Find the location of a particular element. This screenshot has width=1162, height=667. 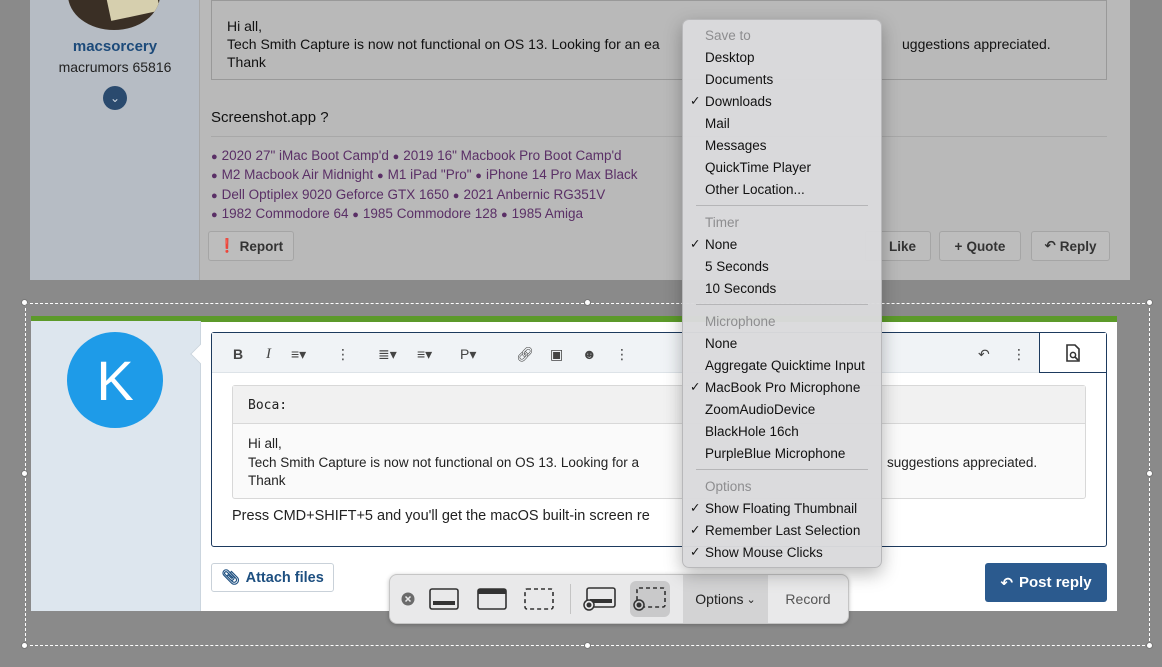

menu-item-mail: Mail is located at coordinates (717, 123).